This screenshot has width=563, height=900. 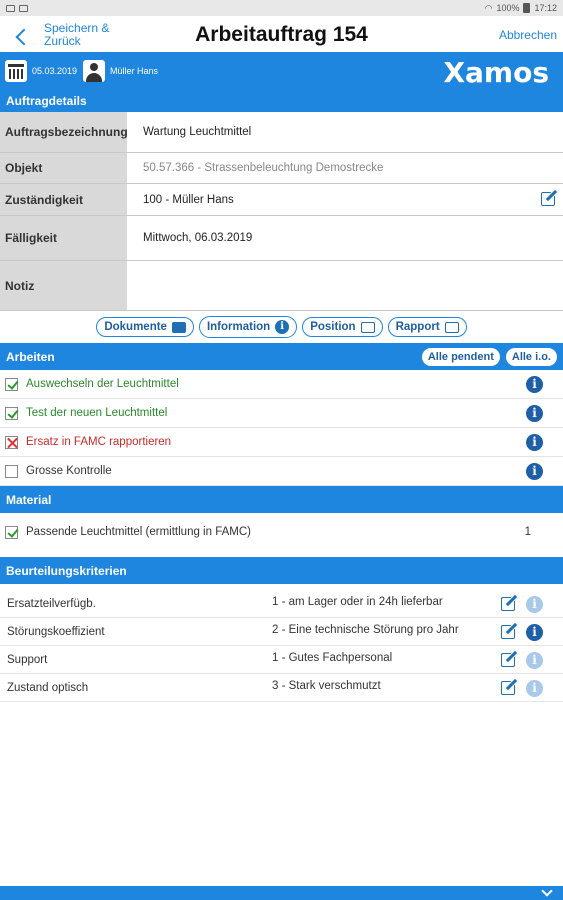 What do you see at coordinates (64, 132) in the screenshot?
I see `detail-label: Auftragsbezeichnung` at bounding box center [64, 132].